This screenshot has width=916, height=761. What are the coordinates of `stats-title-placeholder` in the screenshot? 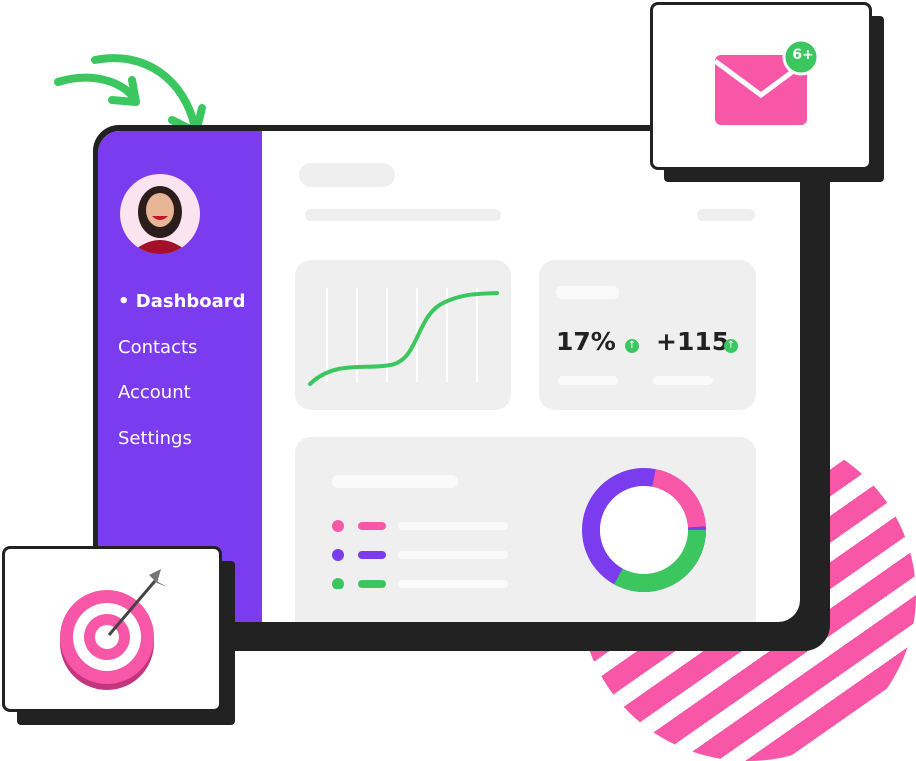 It's located at (587, 292).